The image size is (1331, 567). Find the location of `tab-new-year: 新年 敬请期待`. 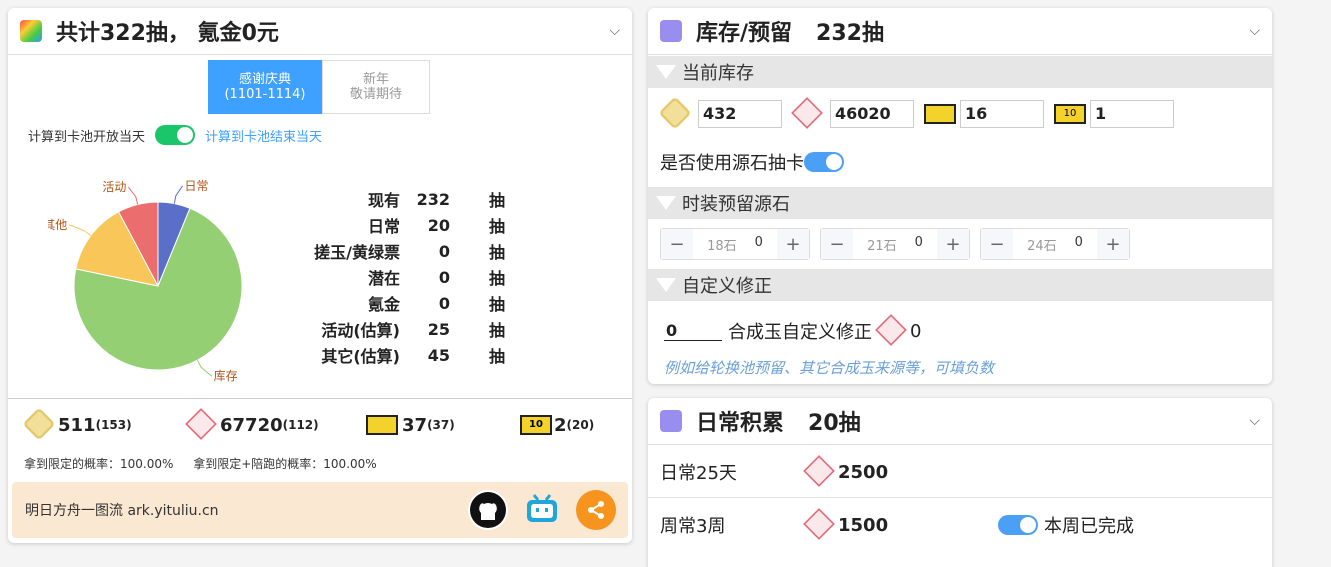

tab-new-year: 新年 敬请期待 is located at coordinates (376, 87).